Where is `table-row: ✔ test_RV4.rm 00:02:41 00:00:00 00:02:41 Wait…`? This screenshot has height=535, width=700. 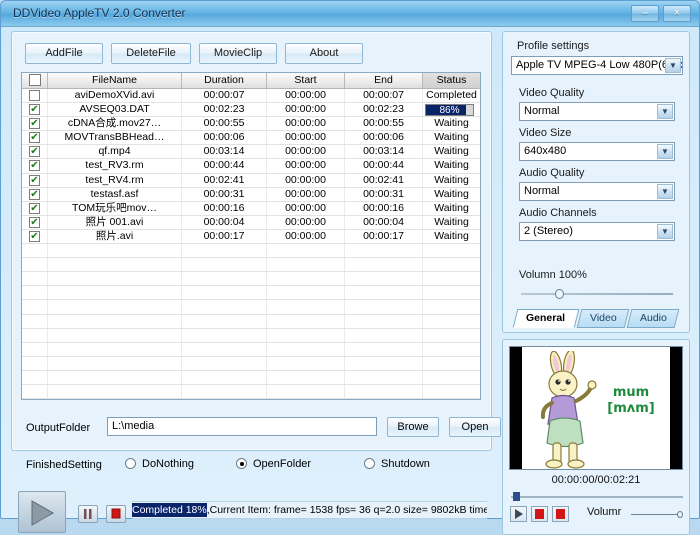
table-row: ✔ test_RV4.rm 00:02:41 00:00:00 00:02:41 Wait… is located at coordinates (251, 180).